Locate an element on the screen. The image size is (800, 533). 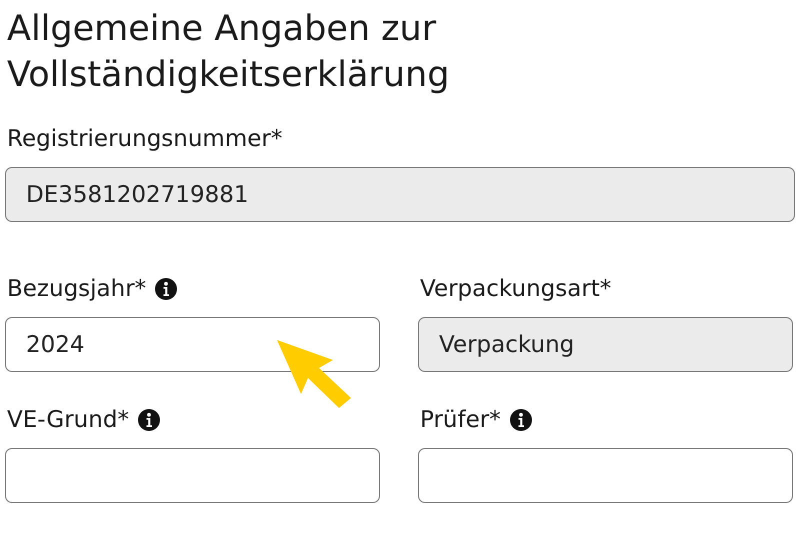
pointer-arrow-icon is located at coordinates (314, 374).